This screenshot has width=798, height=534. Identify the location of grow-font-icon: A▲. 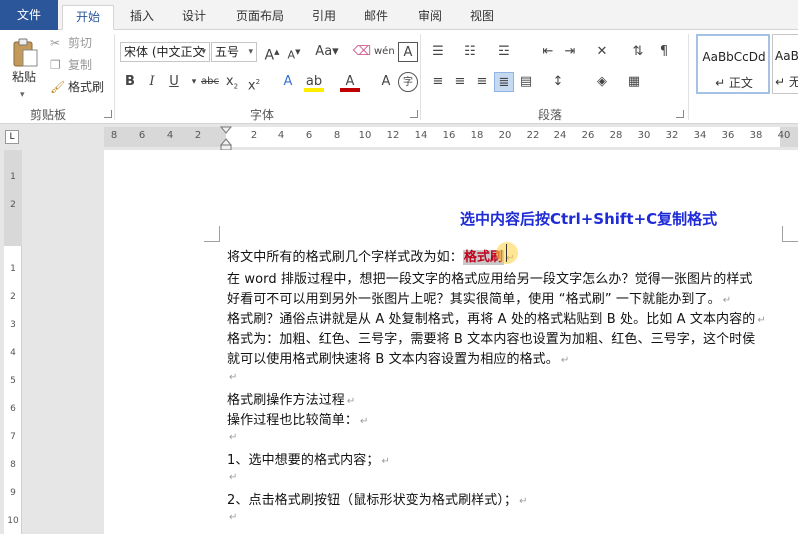
(272, 53).